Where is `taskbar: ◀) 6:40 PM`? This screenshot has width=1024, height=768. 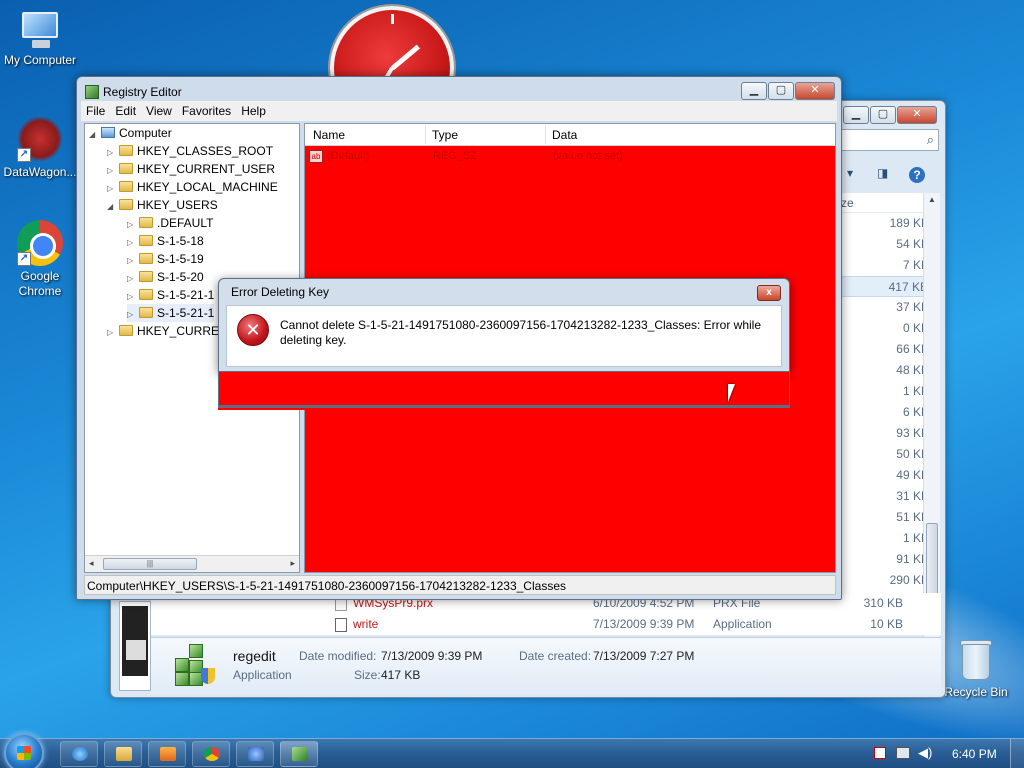 taskbar: ◀) 6:40 PM is located at coordinates (512, 750).